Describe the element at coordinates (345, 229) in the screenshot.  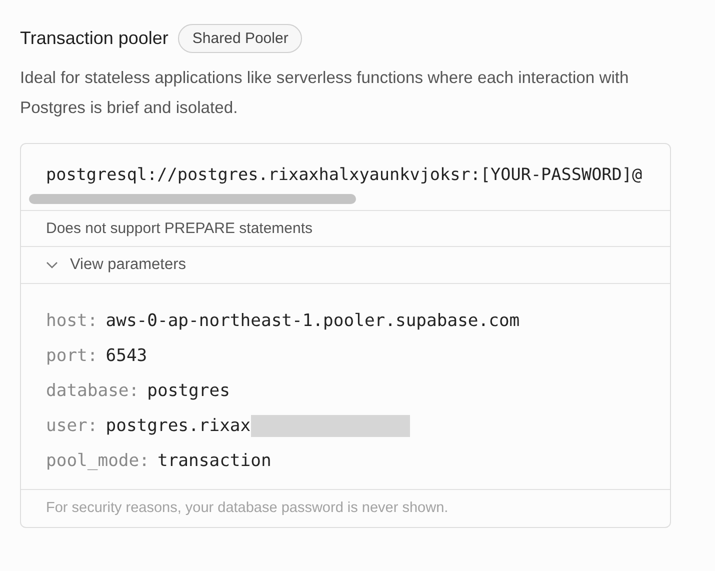
I see `prepare-note: Does not support PREPARE statements` at that location.